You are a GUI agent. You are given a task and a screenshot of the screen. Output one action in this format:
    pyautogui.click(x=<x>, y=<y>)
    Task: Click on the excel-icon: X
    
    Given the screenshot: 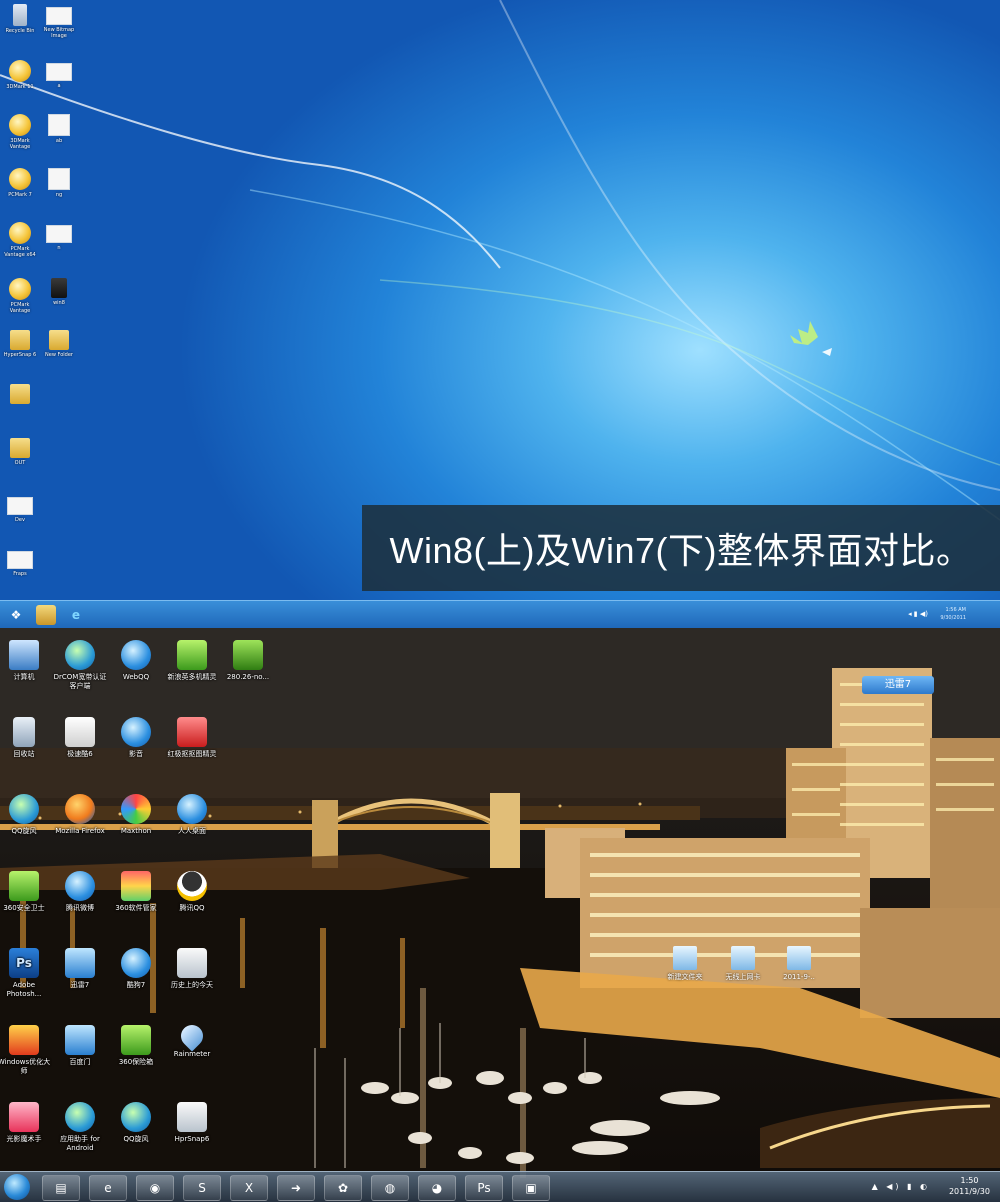 What is the action you would take?
    pyautogui.click(x=249, y=1188)
    